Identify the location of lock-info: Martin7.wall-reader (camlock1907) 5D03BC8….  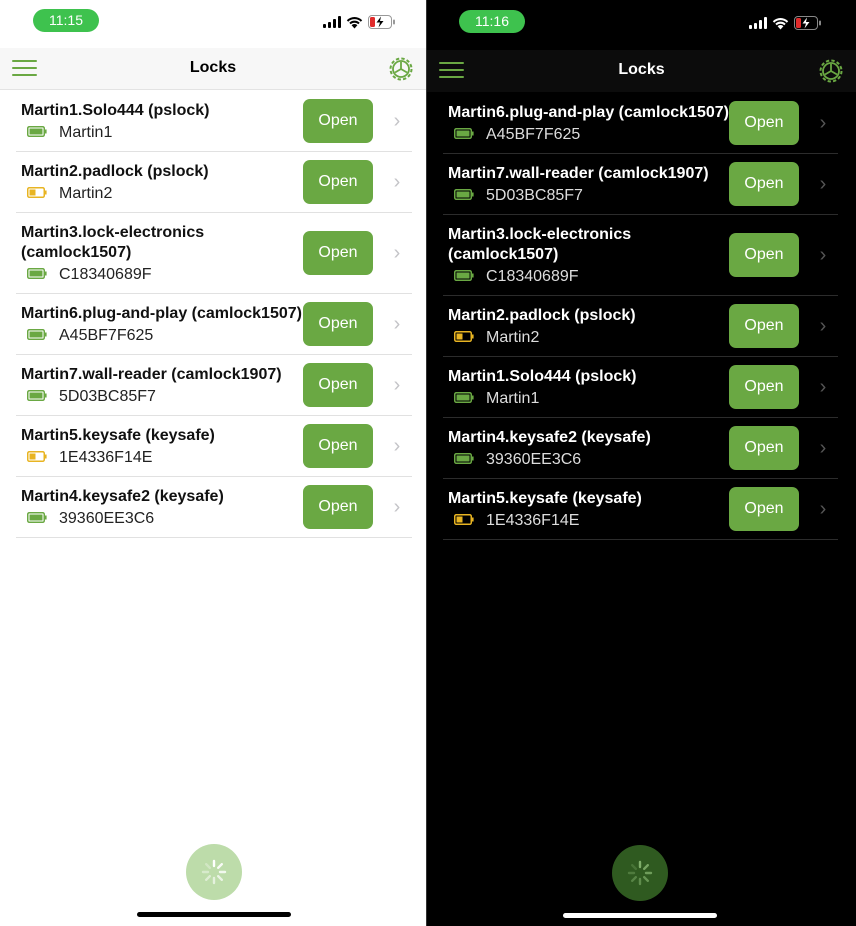
(586, 184).